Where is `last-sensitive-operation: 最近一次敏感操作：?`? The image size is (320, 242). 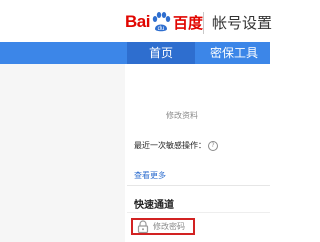
last-sensitive-operation: 最近一次敏感操作：? is located at coordinates (176, 145).